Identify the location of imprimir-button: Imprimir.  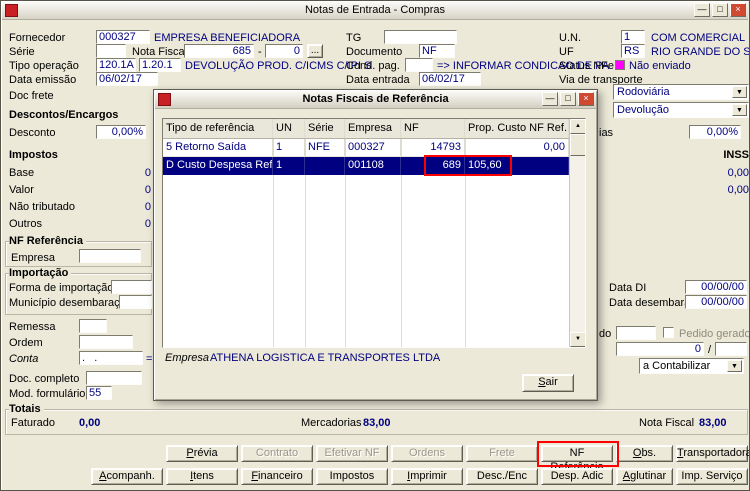
(427, 476).